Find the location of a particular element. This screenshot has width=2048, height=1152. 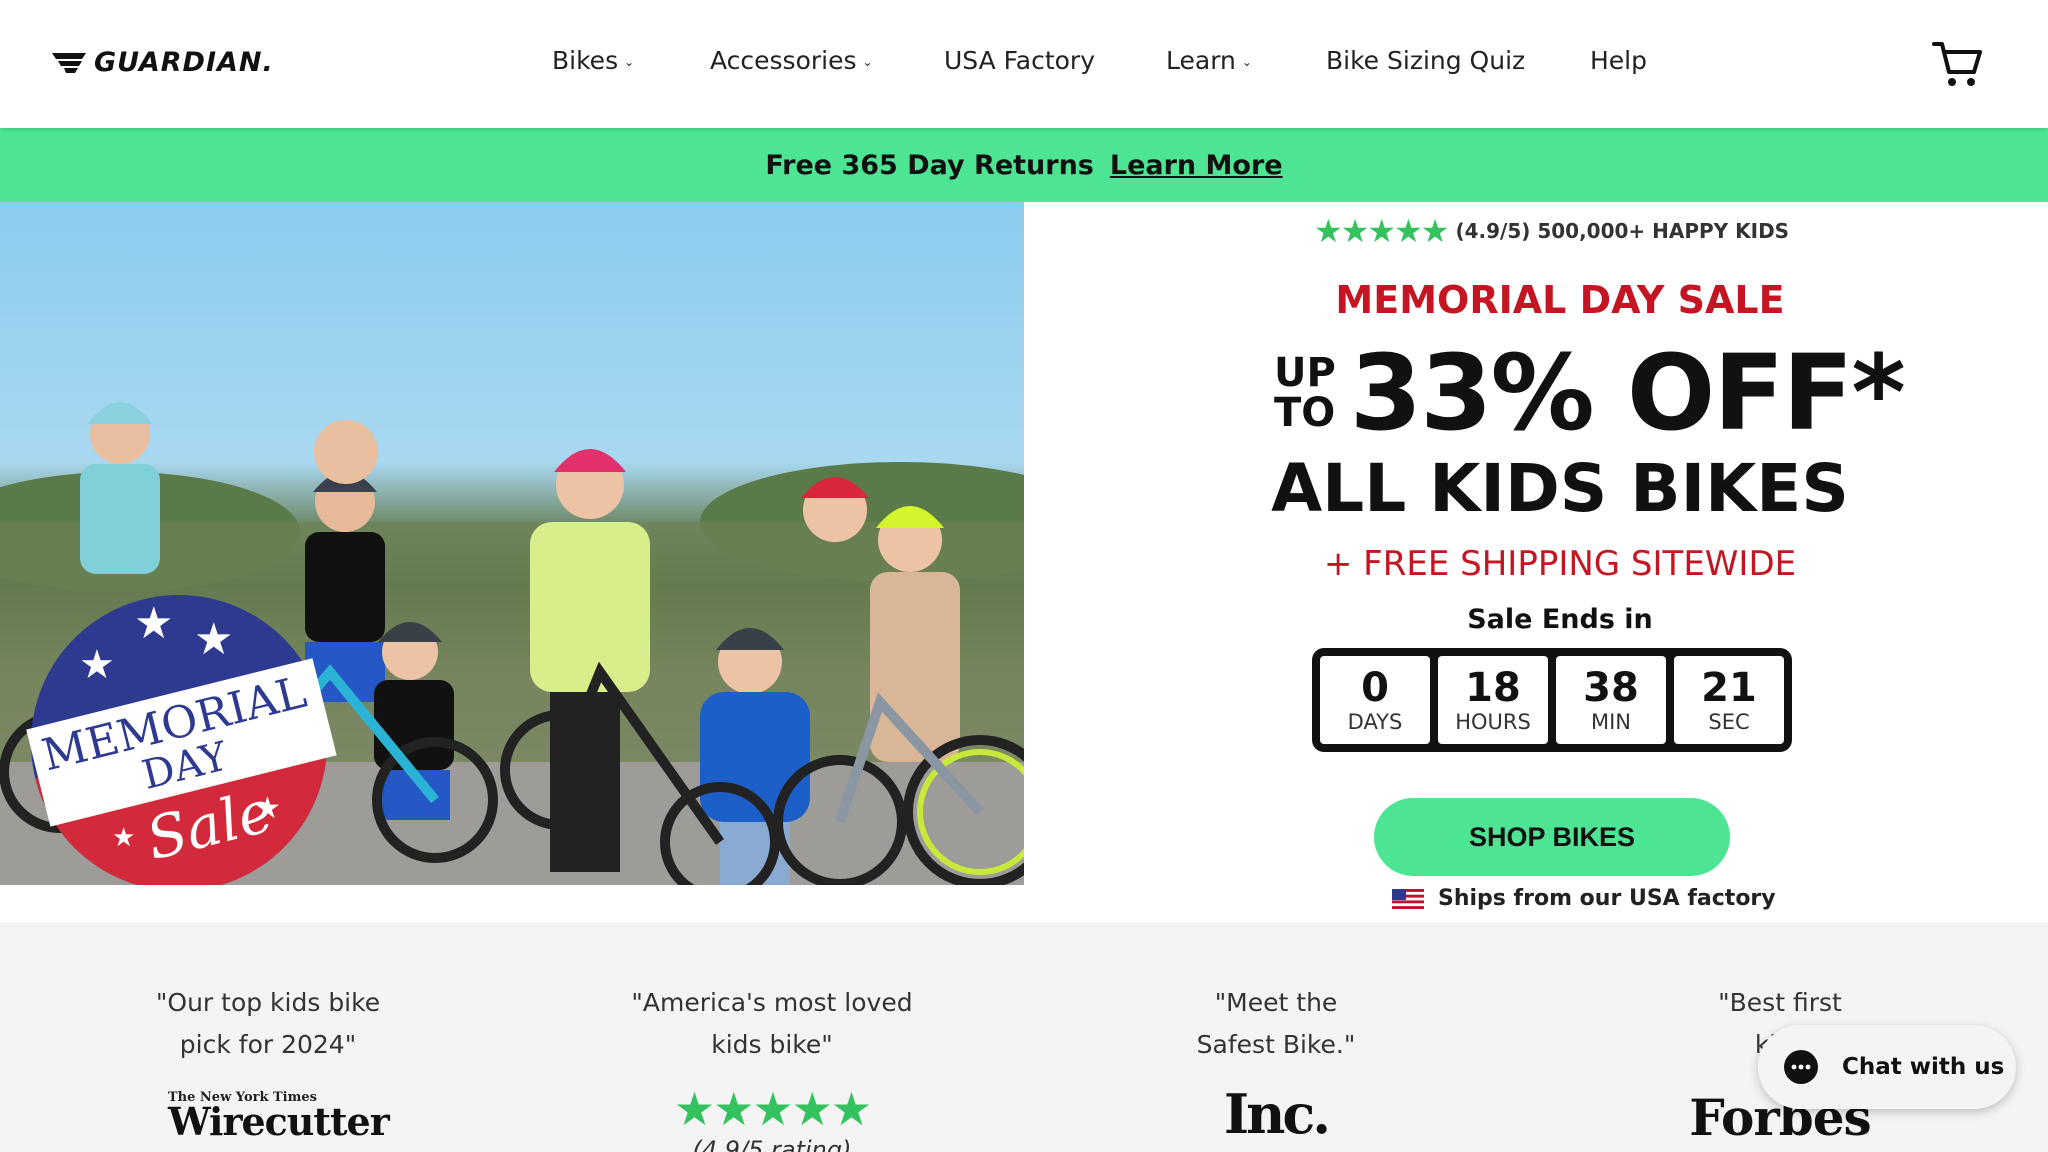

nav-accessories: Accessories ⌄ is located at coordinates (791, 60).